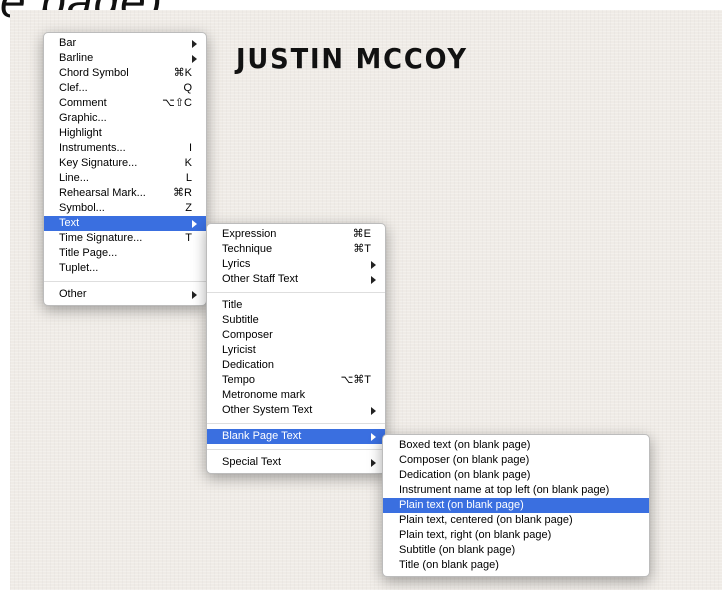 This screenshot has height=590, width=722. What do you see at coordinates (296, 264) in the screenshot?
I see `menu-item-lyrics: Lyrics` at bounding box center [296, 264].